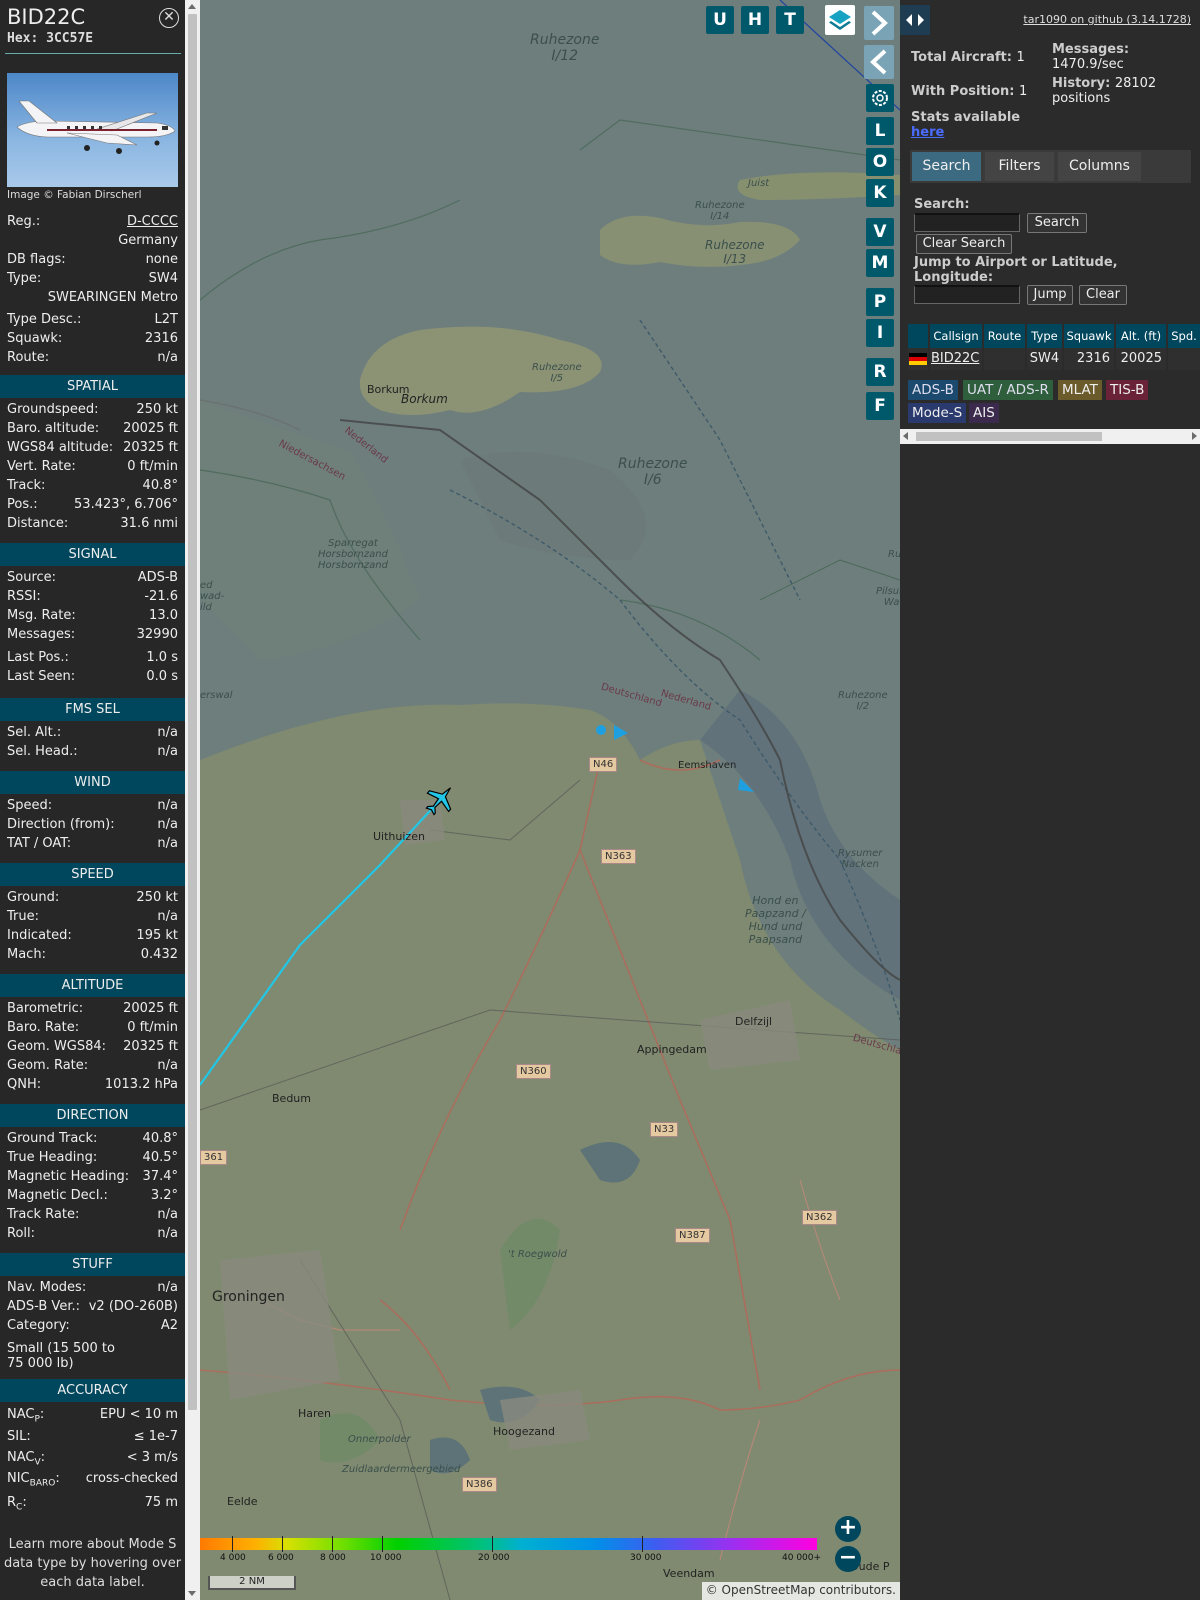 The width and height of the screenshot is (1200, 1600). I want to click on info-value: 13.0, so click(163, 615).